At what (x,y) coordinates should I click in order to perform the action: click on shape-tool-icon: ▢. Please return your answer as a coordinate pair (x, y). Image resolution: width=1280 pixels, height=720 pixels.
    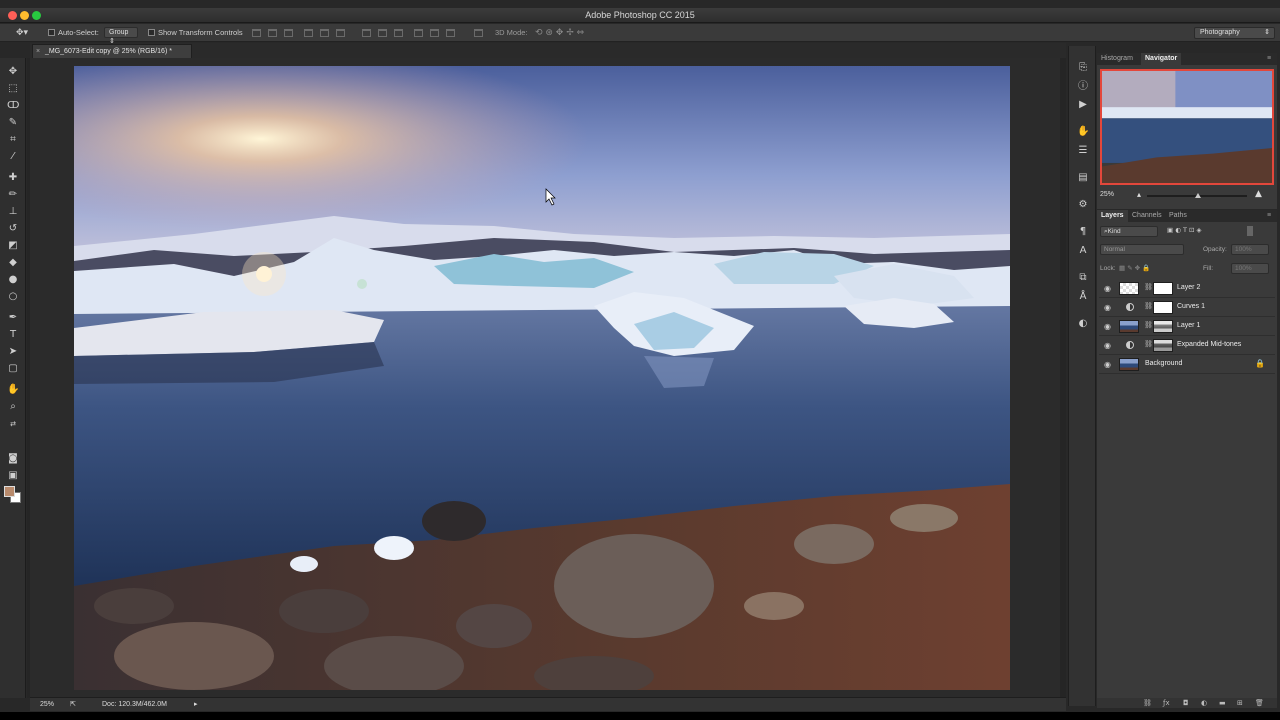
    Looking at the image, I should click on (13, 369).